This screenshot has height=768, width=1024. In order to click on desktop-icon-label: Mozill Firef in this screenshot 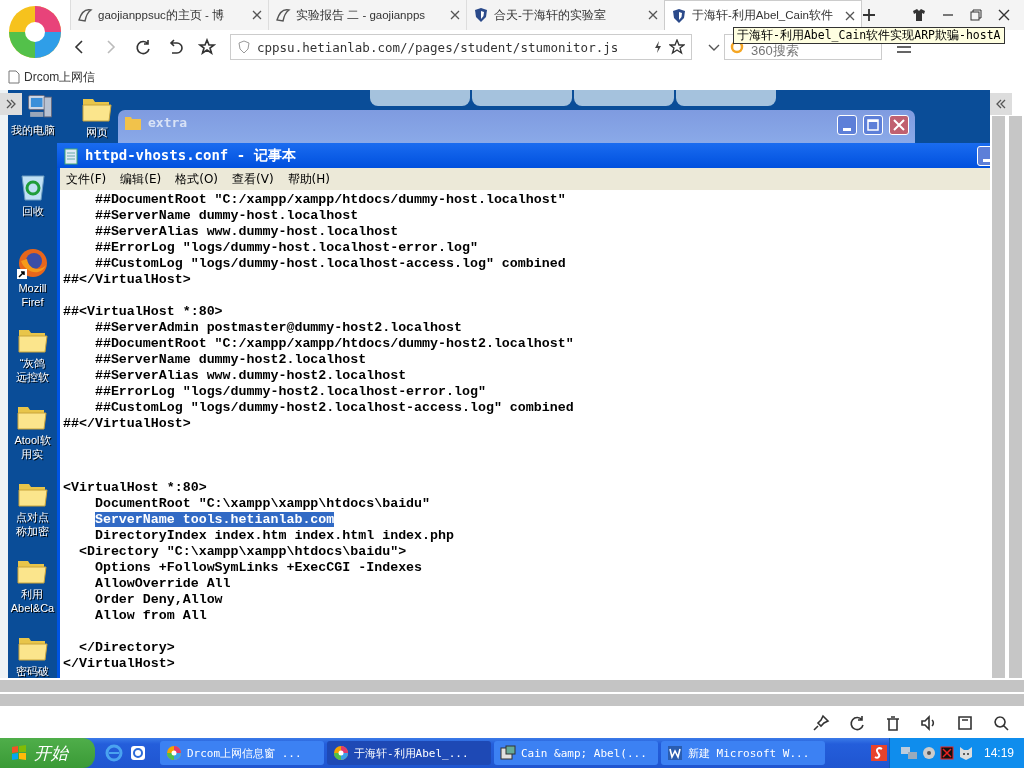, I will do `click(32, 295)`.